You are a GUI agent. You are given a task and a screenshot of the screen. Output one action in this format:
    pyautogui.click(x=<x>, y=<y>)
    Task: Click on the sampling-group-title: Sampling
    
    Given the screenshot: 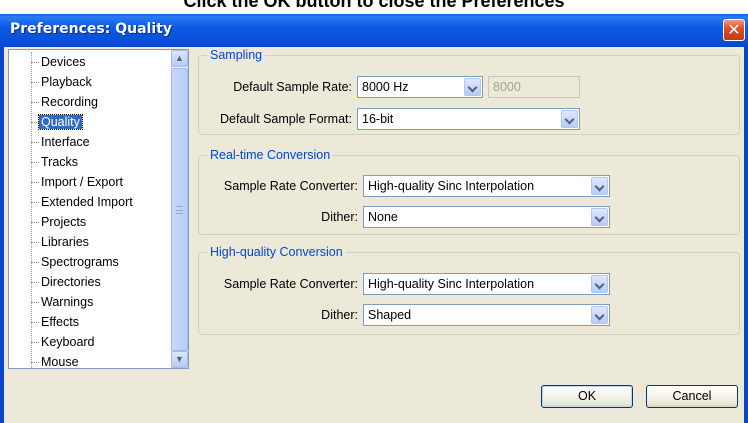 What is the action you would take?
    pyautogui.click(x=236, y=55)
    